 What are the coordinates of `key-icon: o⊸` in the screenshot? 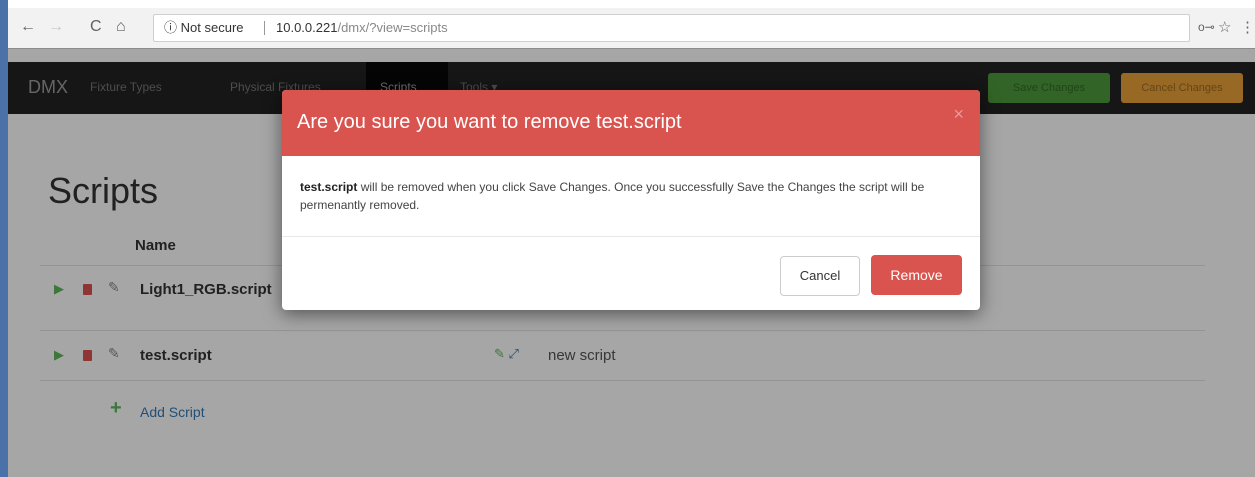 It's located at (1206, 27).